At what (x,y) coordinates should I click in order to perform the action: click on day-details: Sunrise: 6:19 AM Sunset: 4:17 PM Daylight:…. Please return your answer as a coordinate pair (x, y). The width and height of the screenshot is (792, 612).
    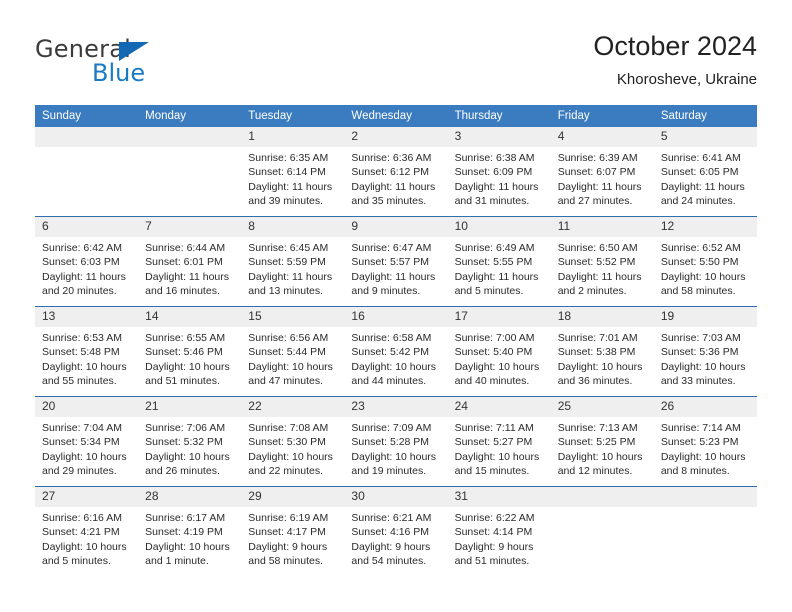
    Looking at the image, I should click on (292, 538).